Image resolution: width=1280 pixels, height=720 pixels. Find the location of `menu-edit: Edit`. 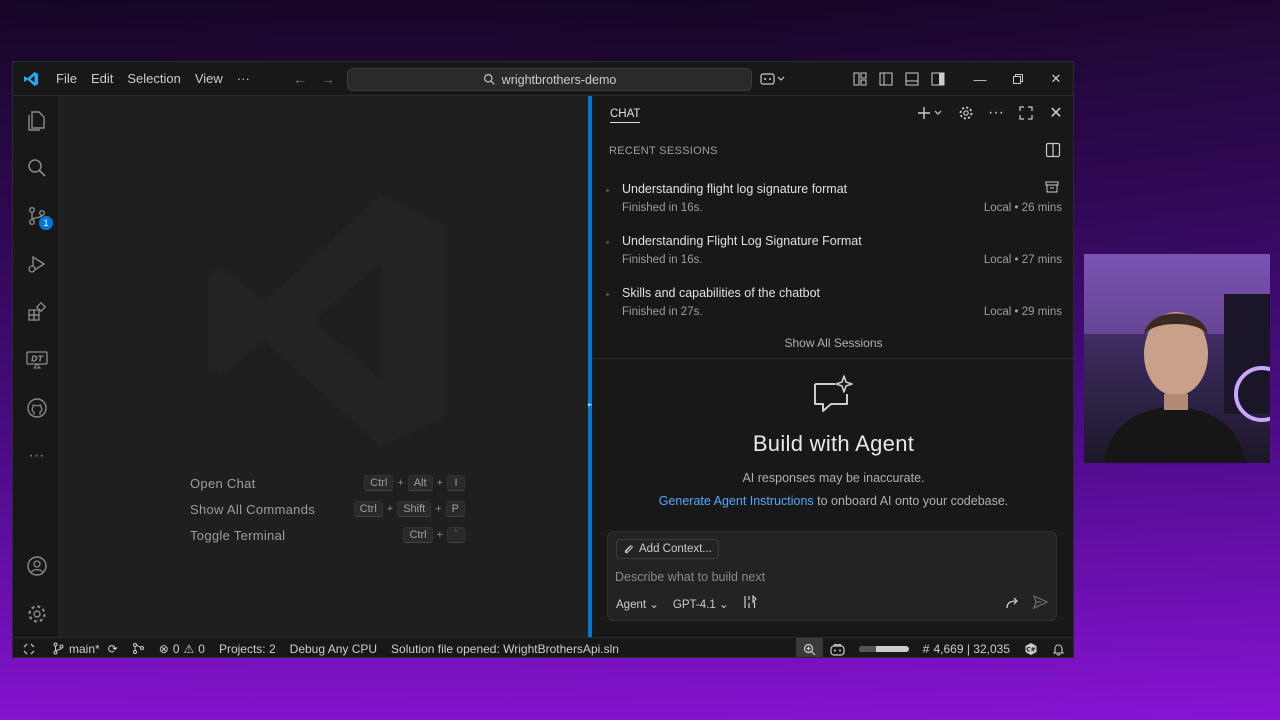

menu-edit: Edit is located at coordinates (102, 79).